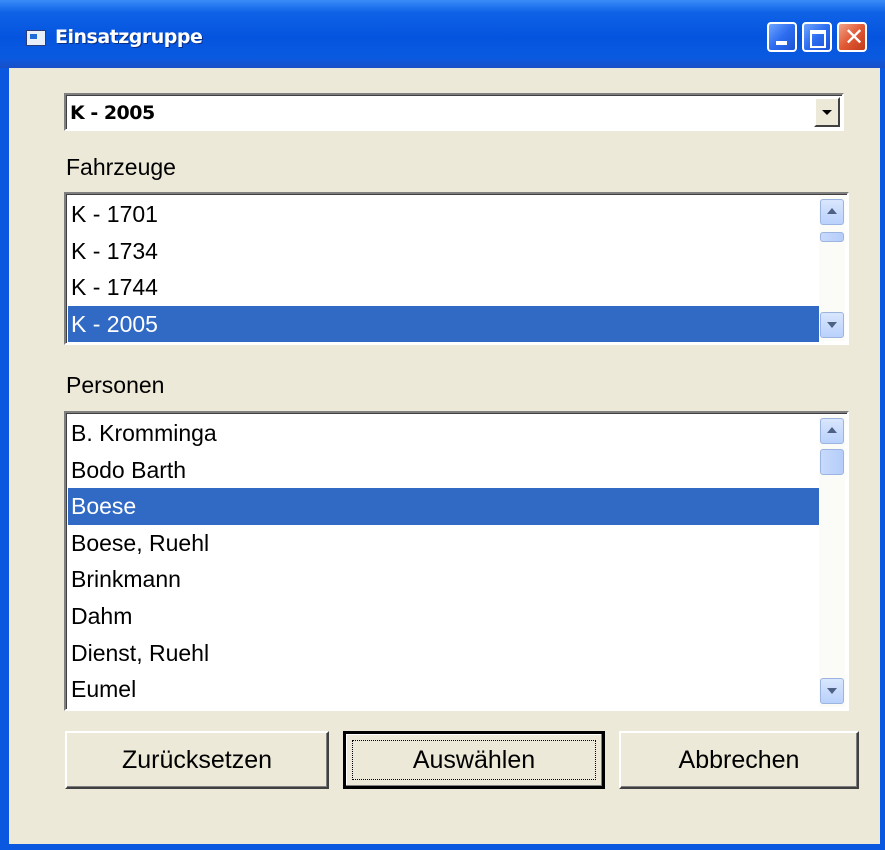  I want to click on focus-rectangle, so click(474, 760).